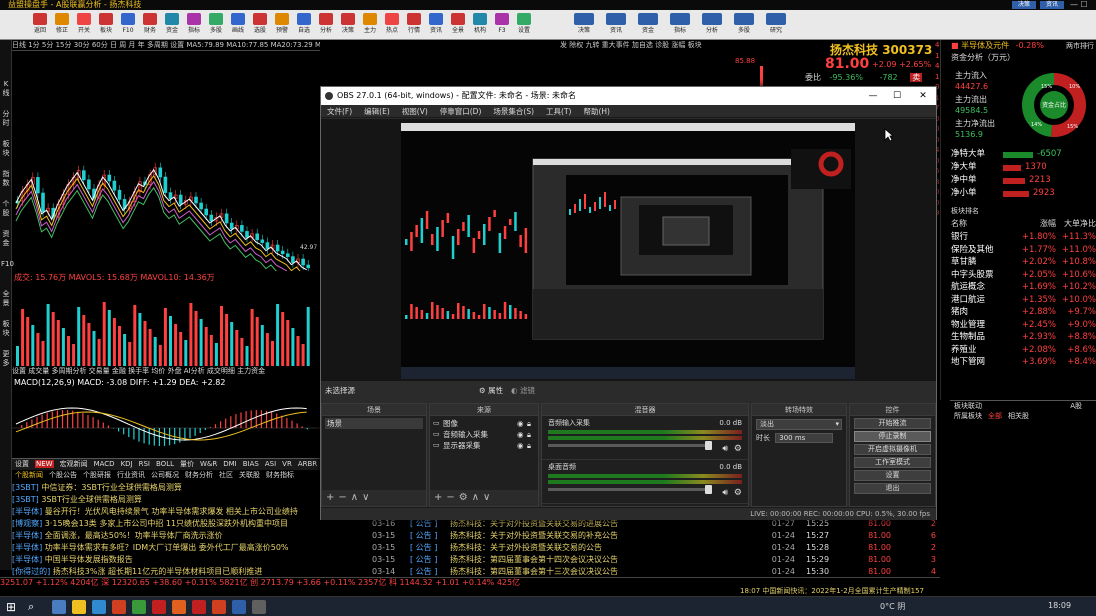 The height and width of the screenshot is (616, 1096). I want to click on info-tab: 财务指标, so click(280, 475).